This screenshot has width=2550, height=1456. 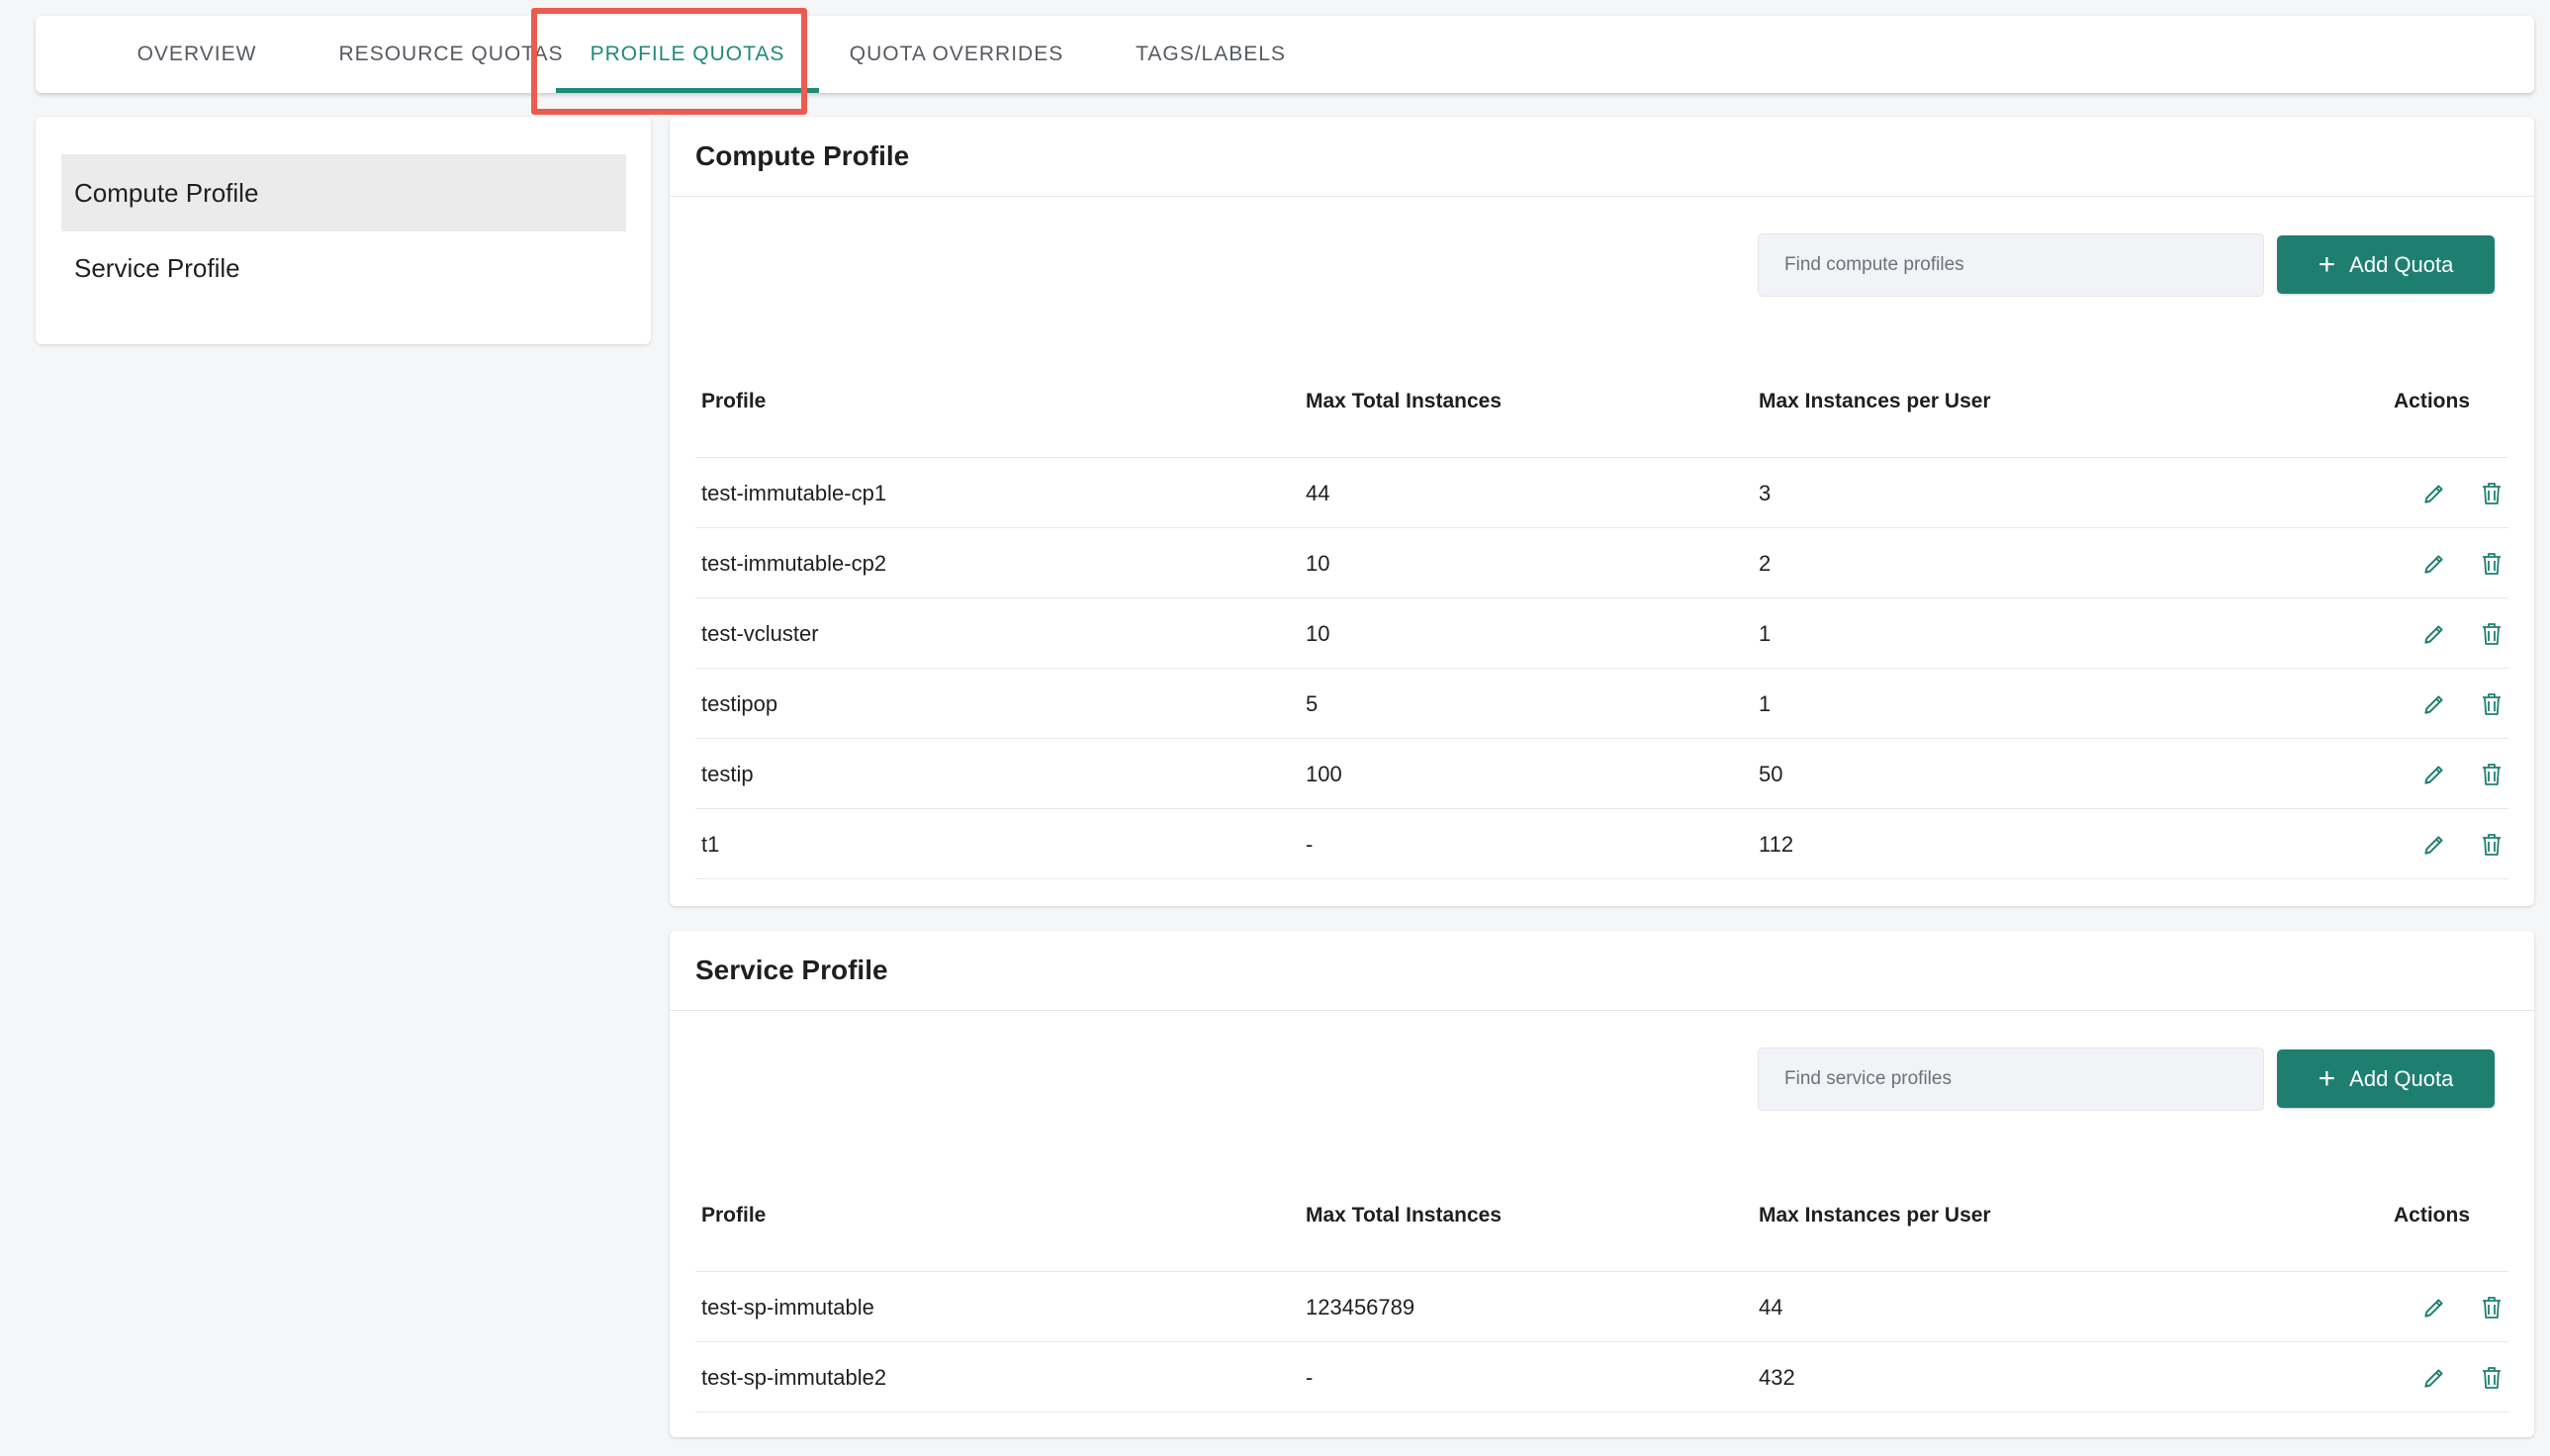 I want to click on tab-overview: OVERVIEW, so click(x=197, y=54).